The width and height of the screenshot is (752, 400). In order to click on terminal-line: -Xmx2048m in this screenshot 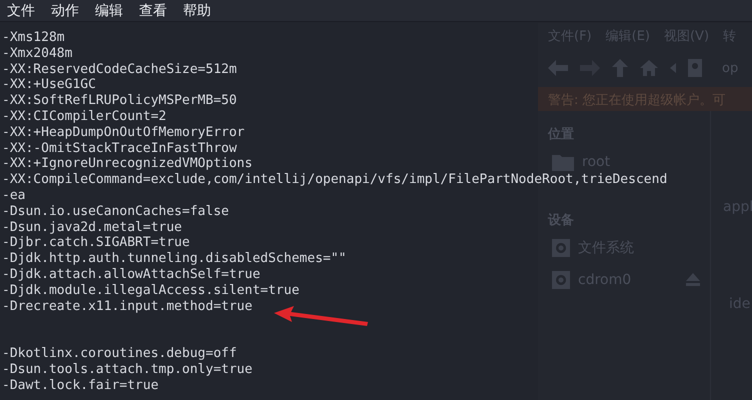, I will do `click(36, 54)`.